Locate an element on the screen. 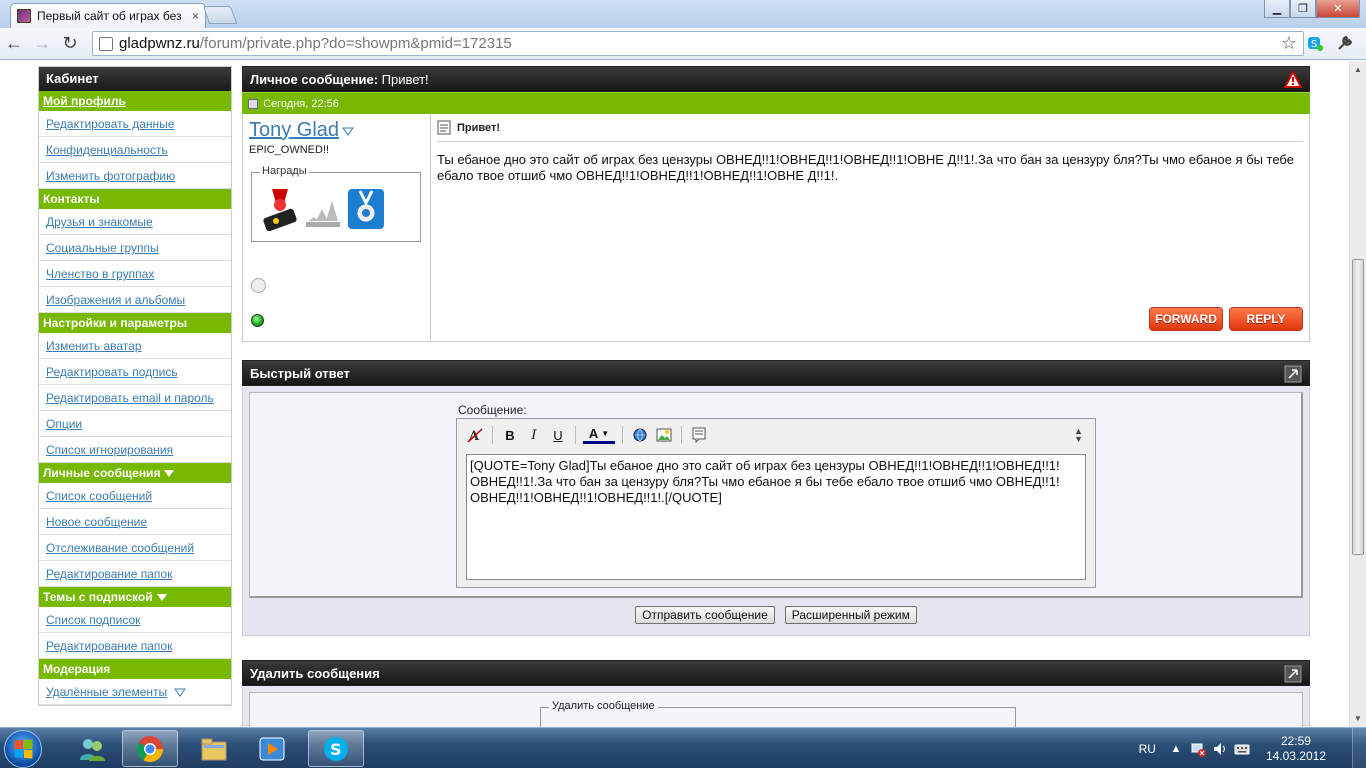  taskbar-app-chrome is located at coordinates (150, 748).